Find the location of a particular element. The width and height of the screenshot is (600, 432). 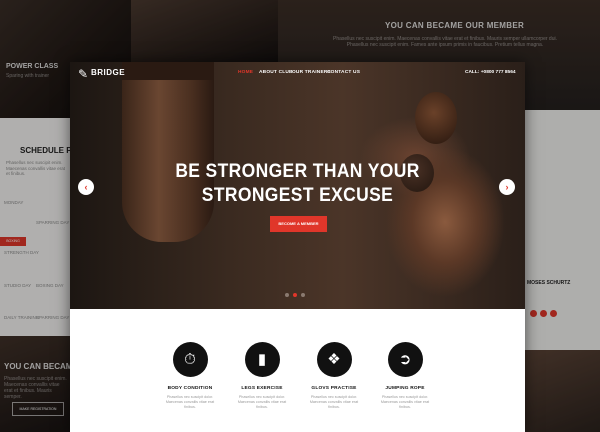

slider-dot-active is located at coordinates (295, 295).